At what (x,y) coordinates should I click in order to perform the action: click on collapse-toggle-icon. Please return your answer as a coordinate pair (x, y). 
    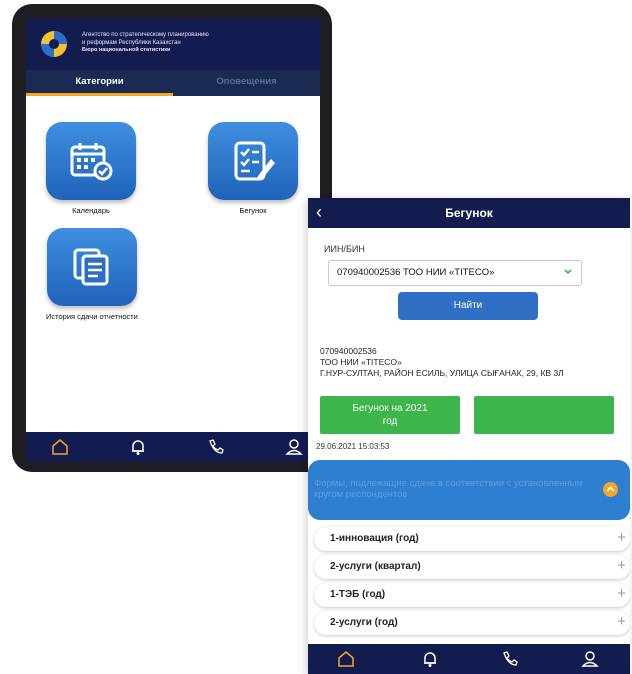
    Looking at the image, I should click on (610, 489).